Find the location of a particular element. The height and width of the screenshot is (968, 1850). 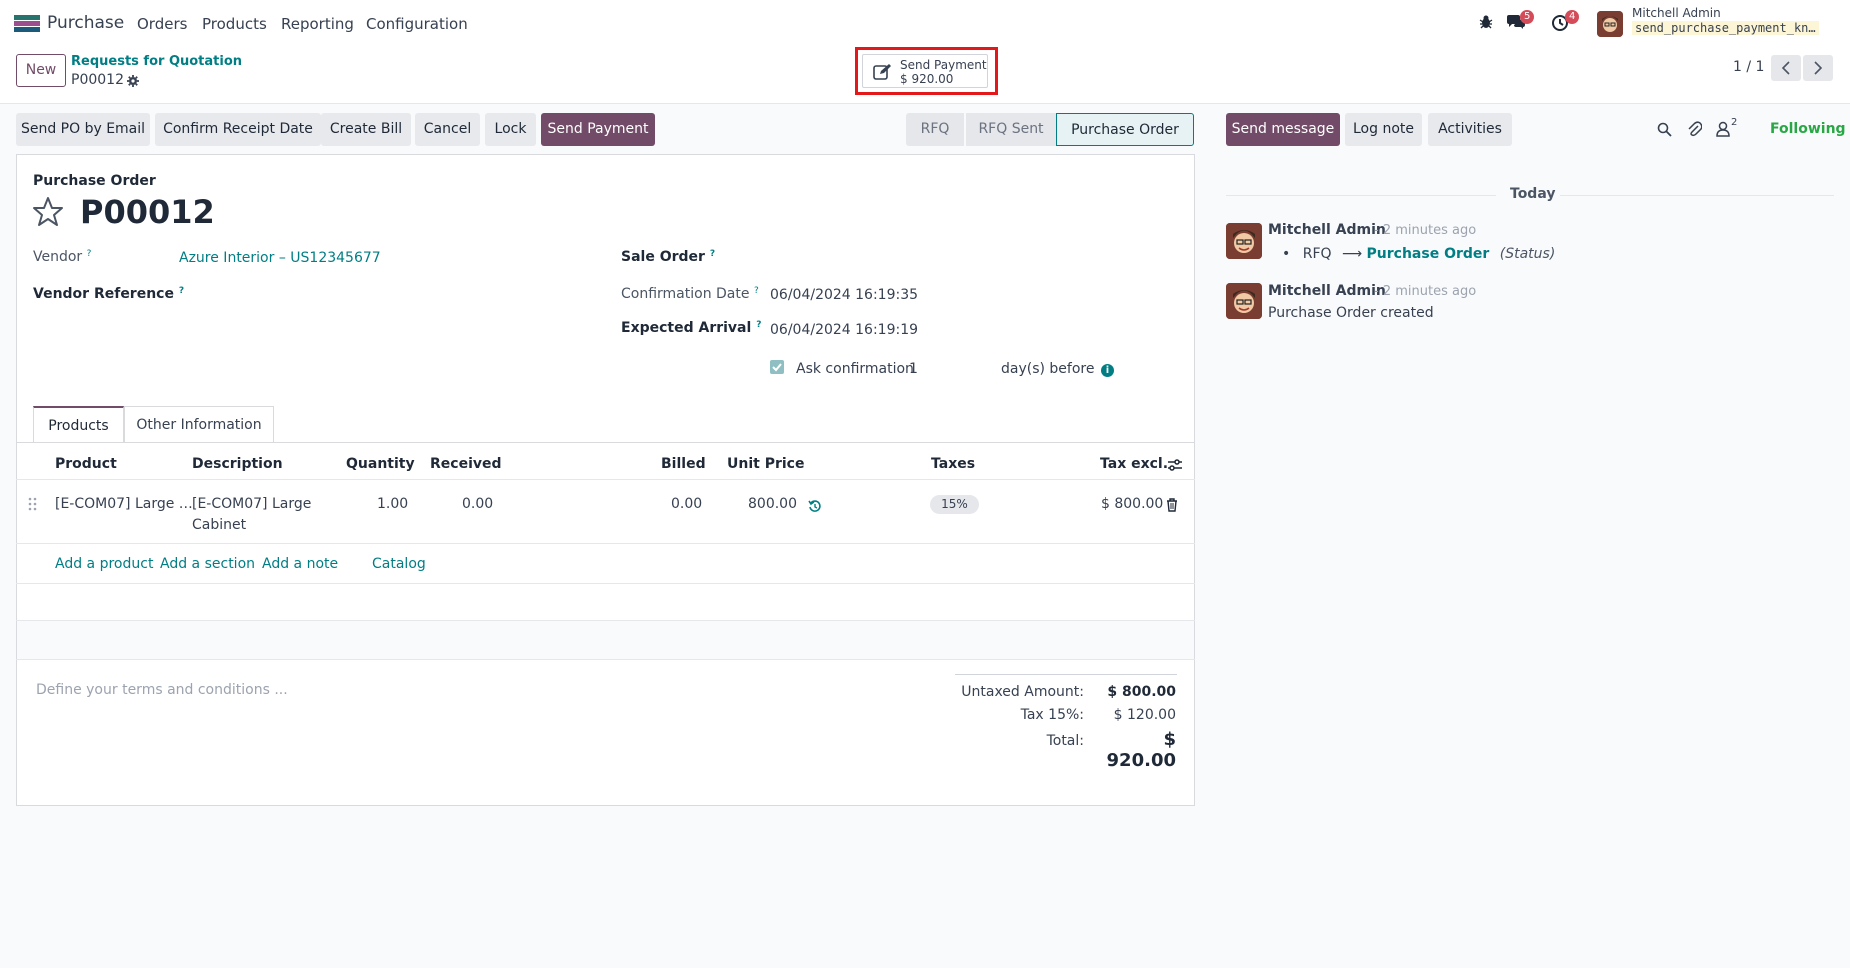

empty-row is located at coordinates (605, 640).